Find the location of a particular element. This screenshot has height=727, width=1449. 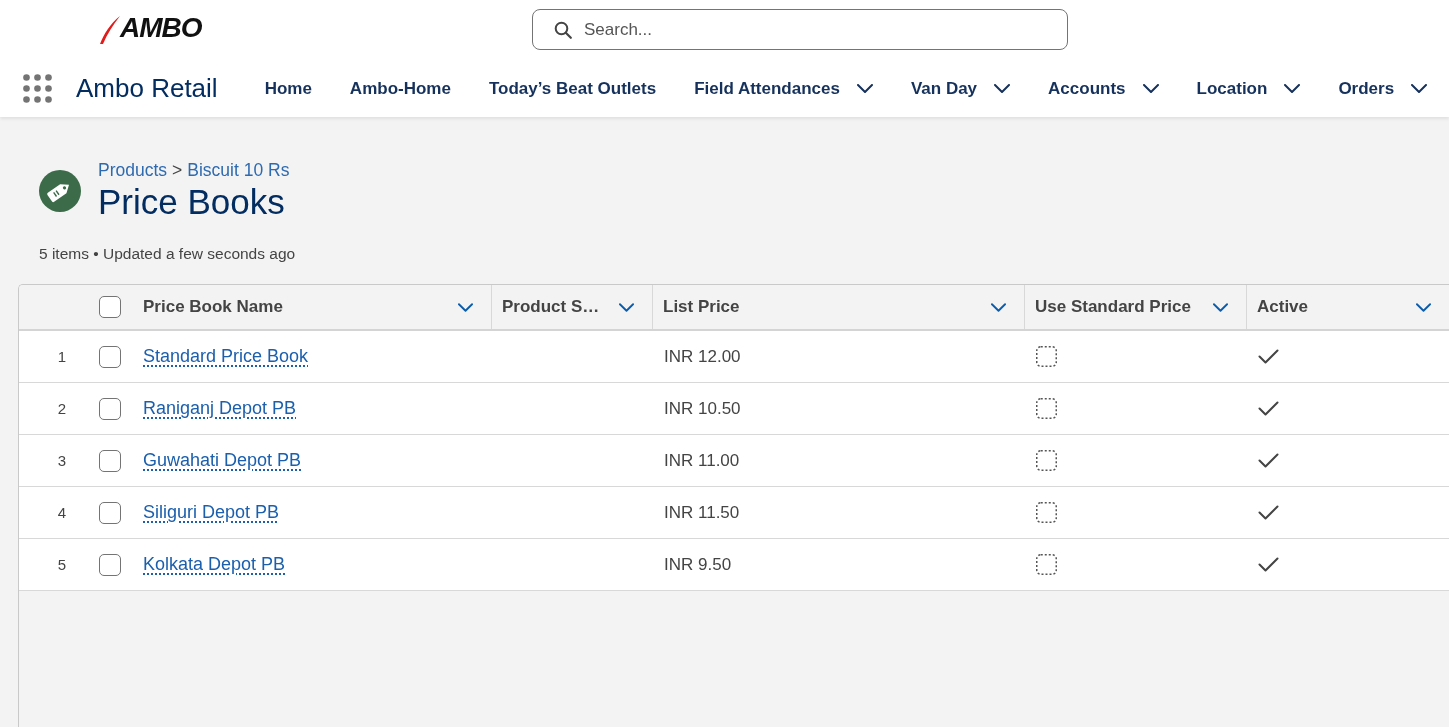

logo-text: AMBO is located at coordinates (161, 28).